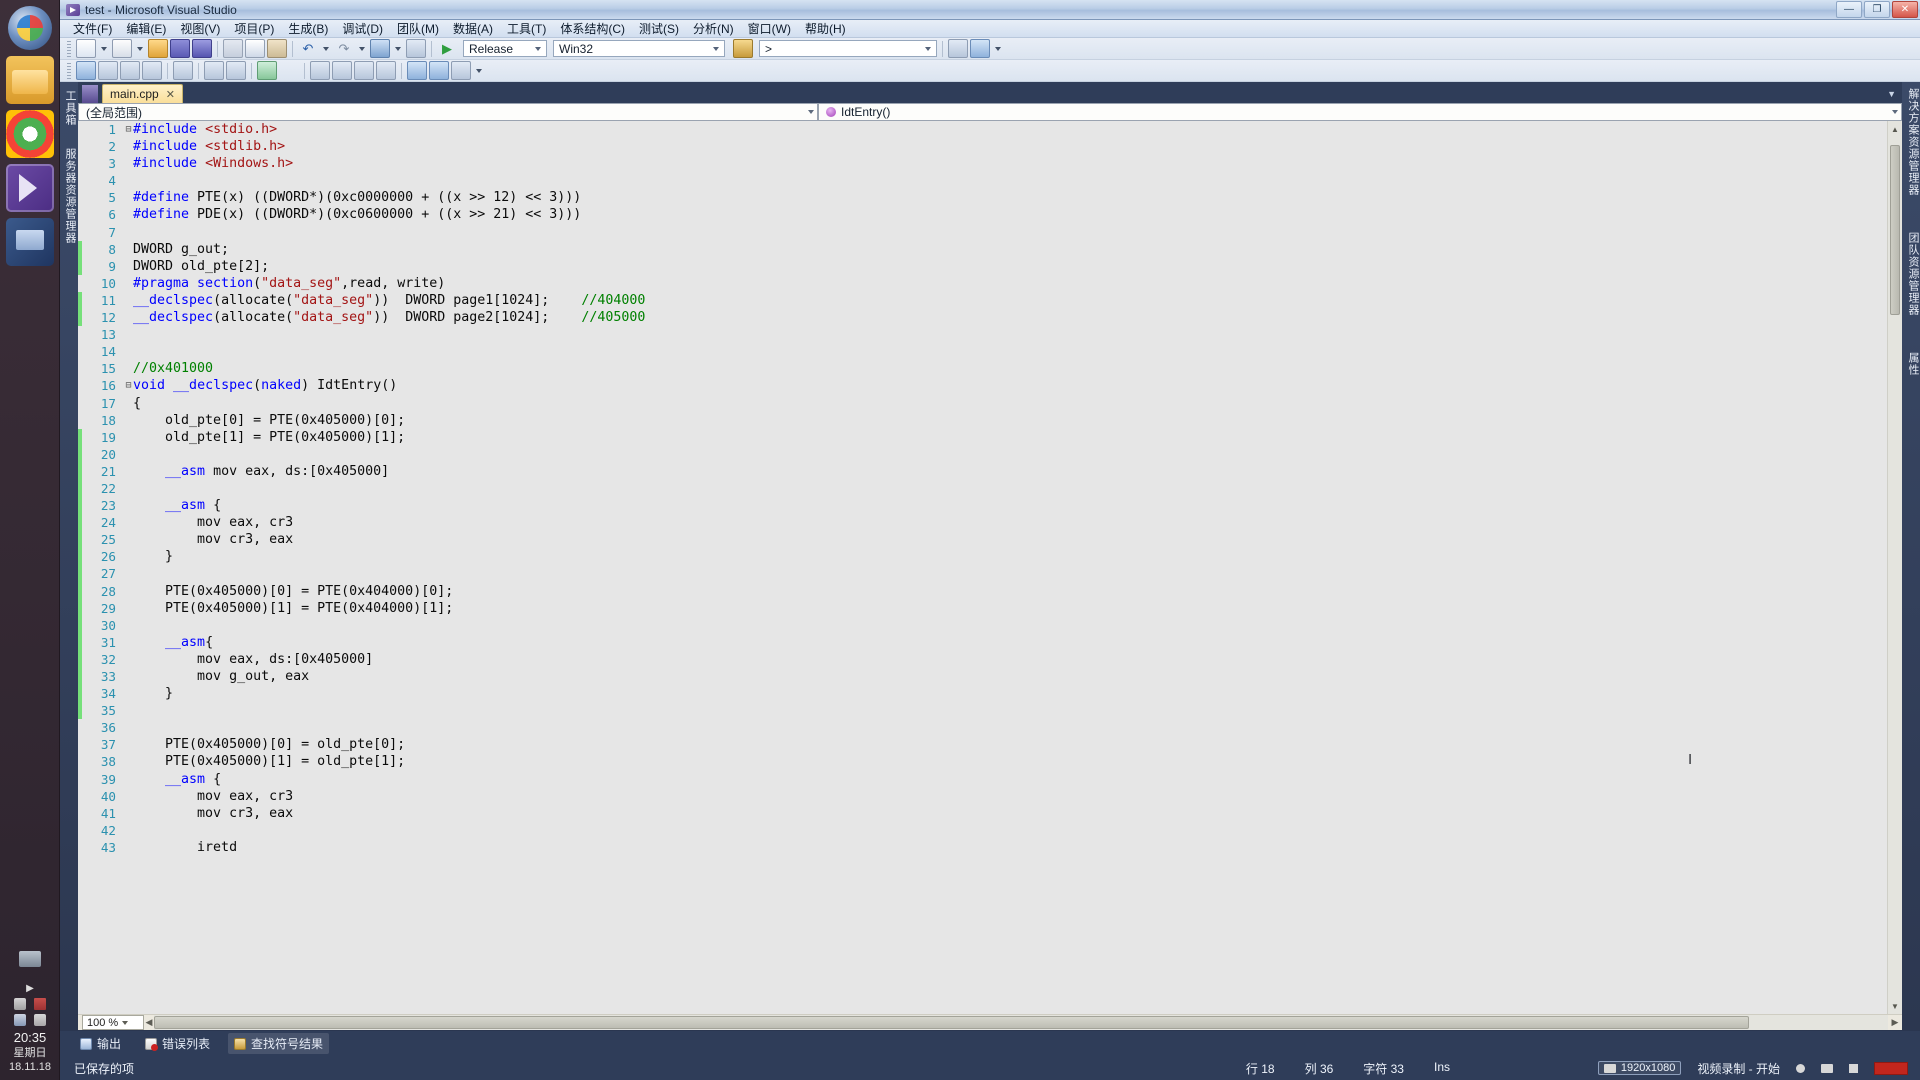  I want to click on team-explorer-tab-label: 团队资源管理器, so click(1912, 274).